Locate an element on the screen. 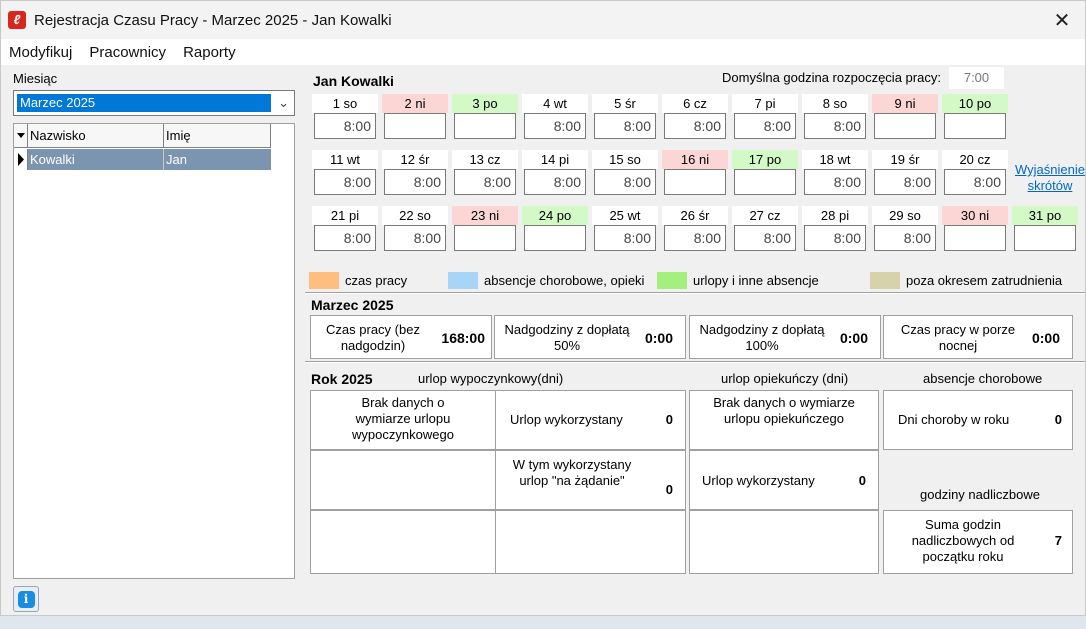 This screenshot has width=1086, height=629. info-icon: i is located at coordinates (26, 599).